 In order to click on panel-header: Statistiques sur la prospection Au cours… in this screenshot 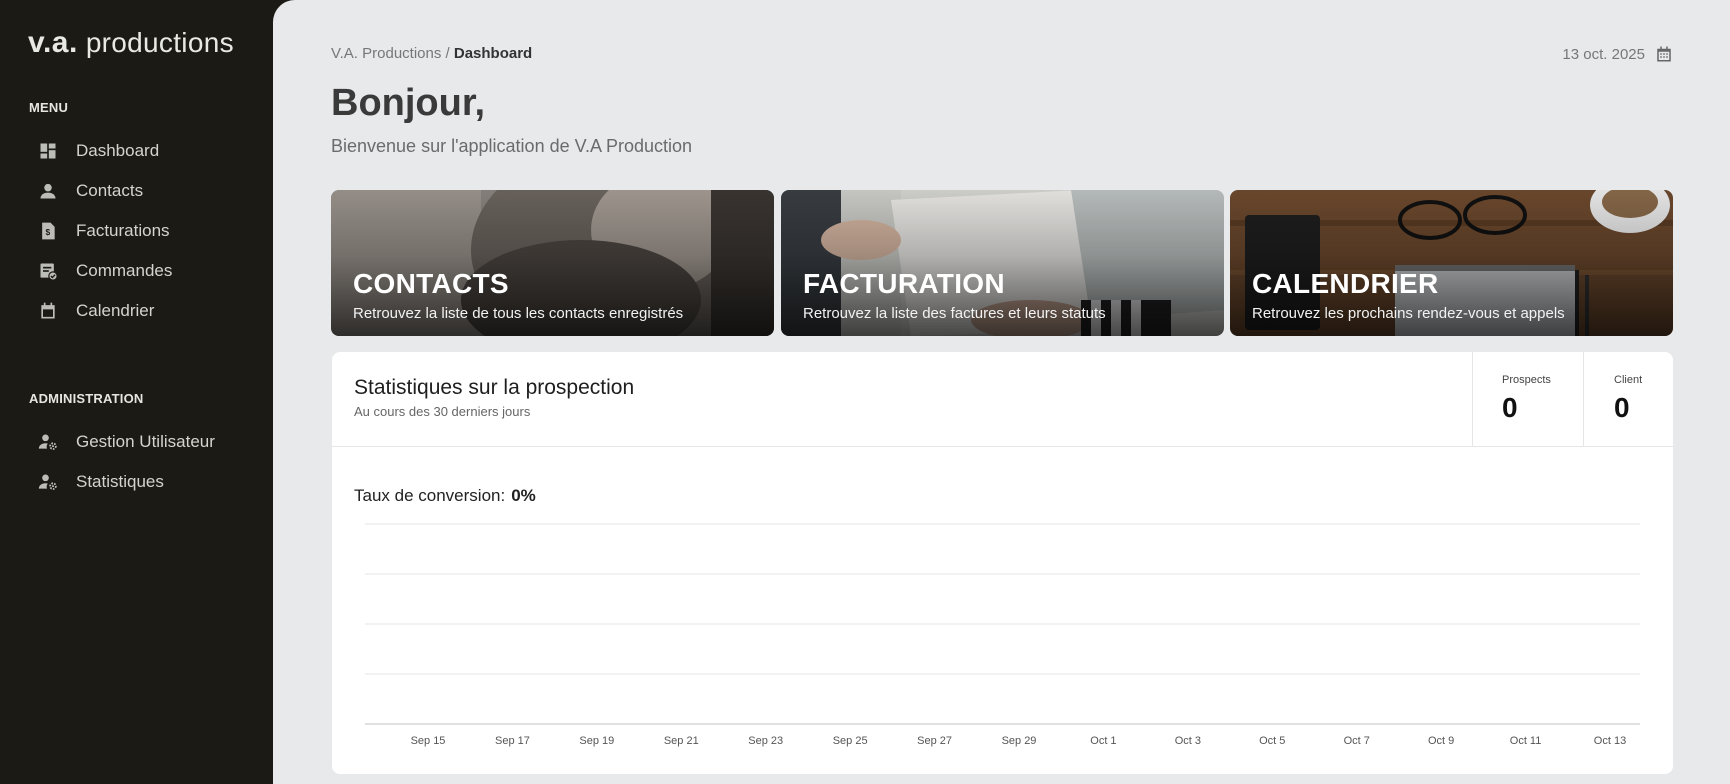, I will do `click(1002, 399)`.